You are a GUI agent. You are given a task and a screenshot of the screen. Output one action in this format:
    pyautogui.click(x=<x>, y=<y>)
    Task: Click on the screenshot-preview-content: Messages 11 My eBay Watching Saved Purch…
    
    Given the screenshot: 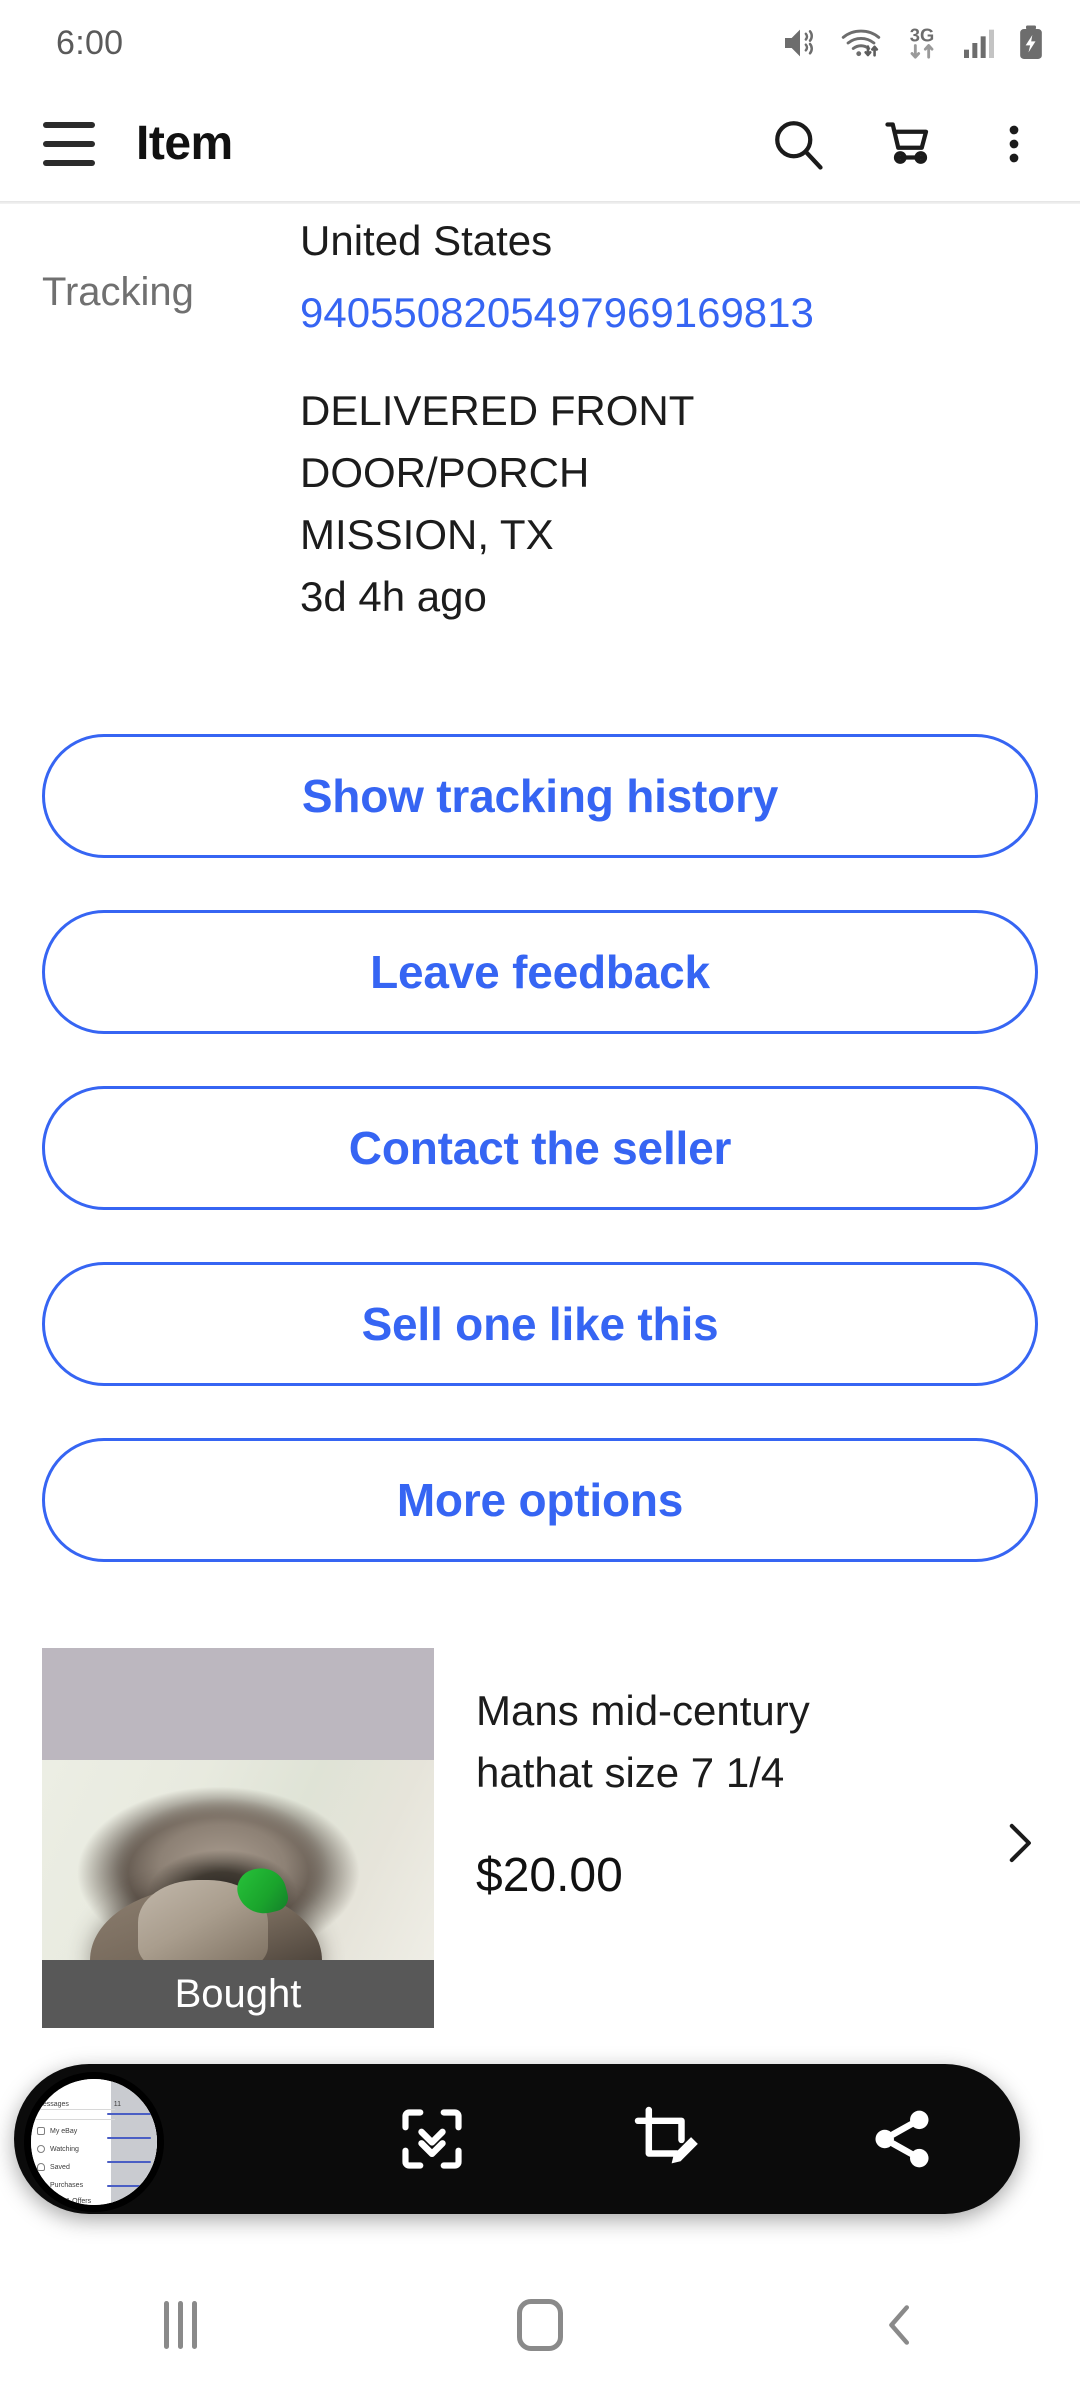 What is the action you would take?
    pyautogui.click(x=94, y=2142)
    